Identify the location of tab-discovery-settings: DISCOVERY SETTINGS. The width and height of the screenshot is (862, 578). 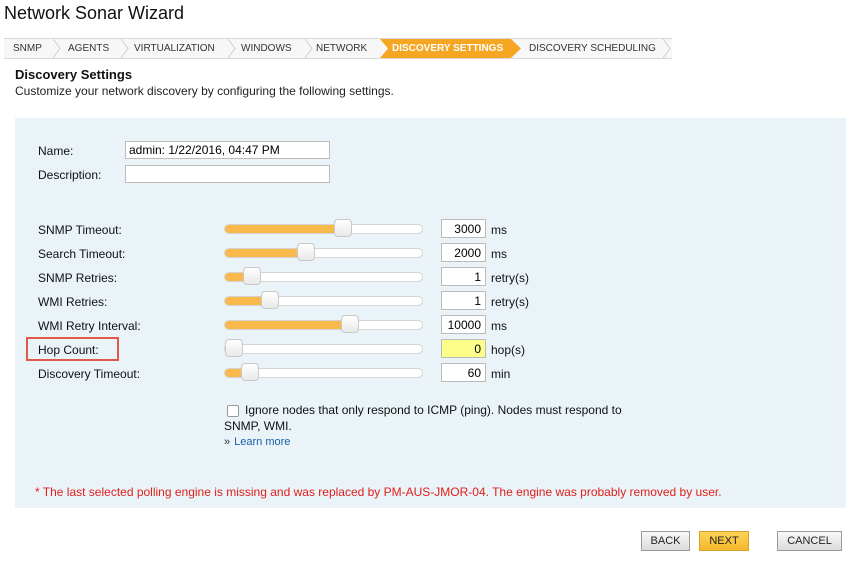
(445, 48).